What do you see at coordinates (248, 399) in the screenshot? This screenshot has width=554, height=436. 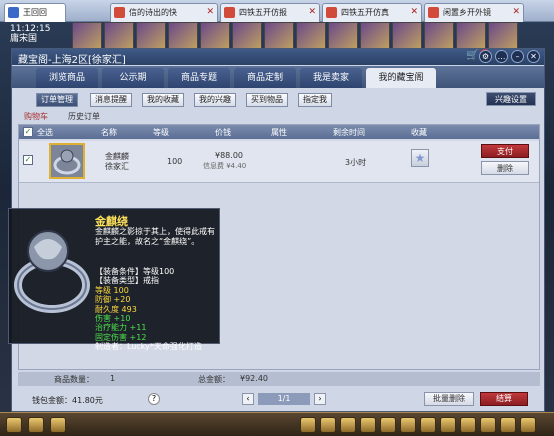 I see `prev-page-icon: ‹` at bounding box center [248, 399].